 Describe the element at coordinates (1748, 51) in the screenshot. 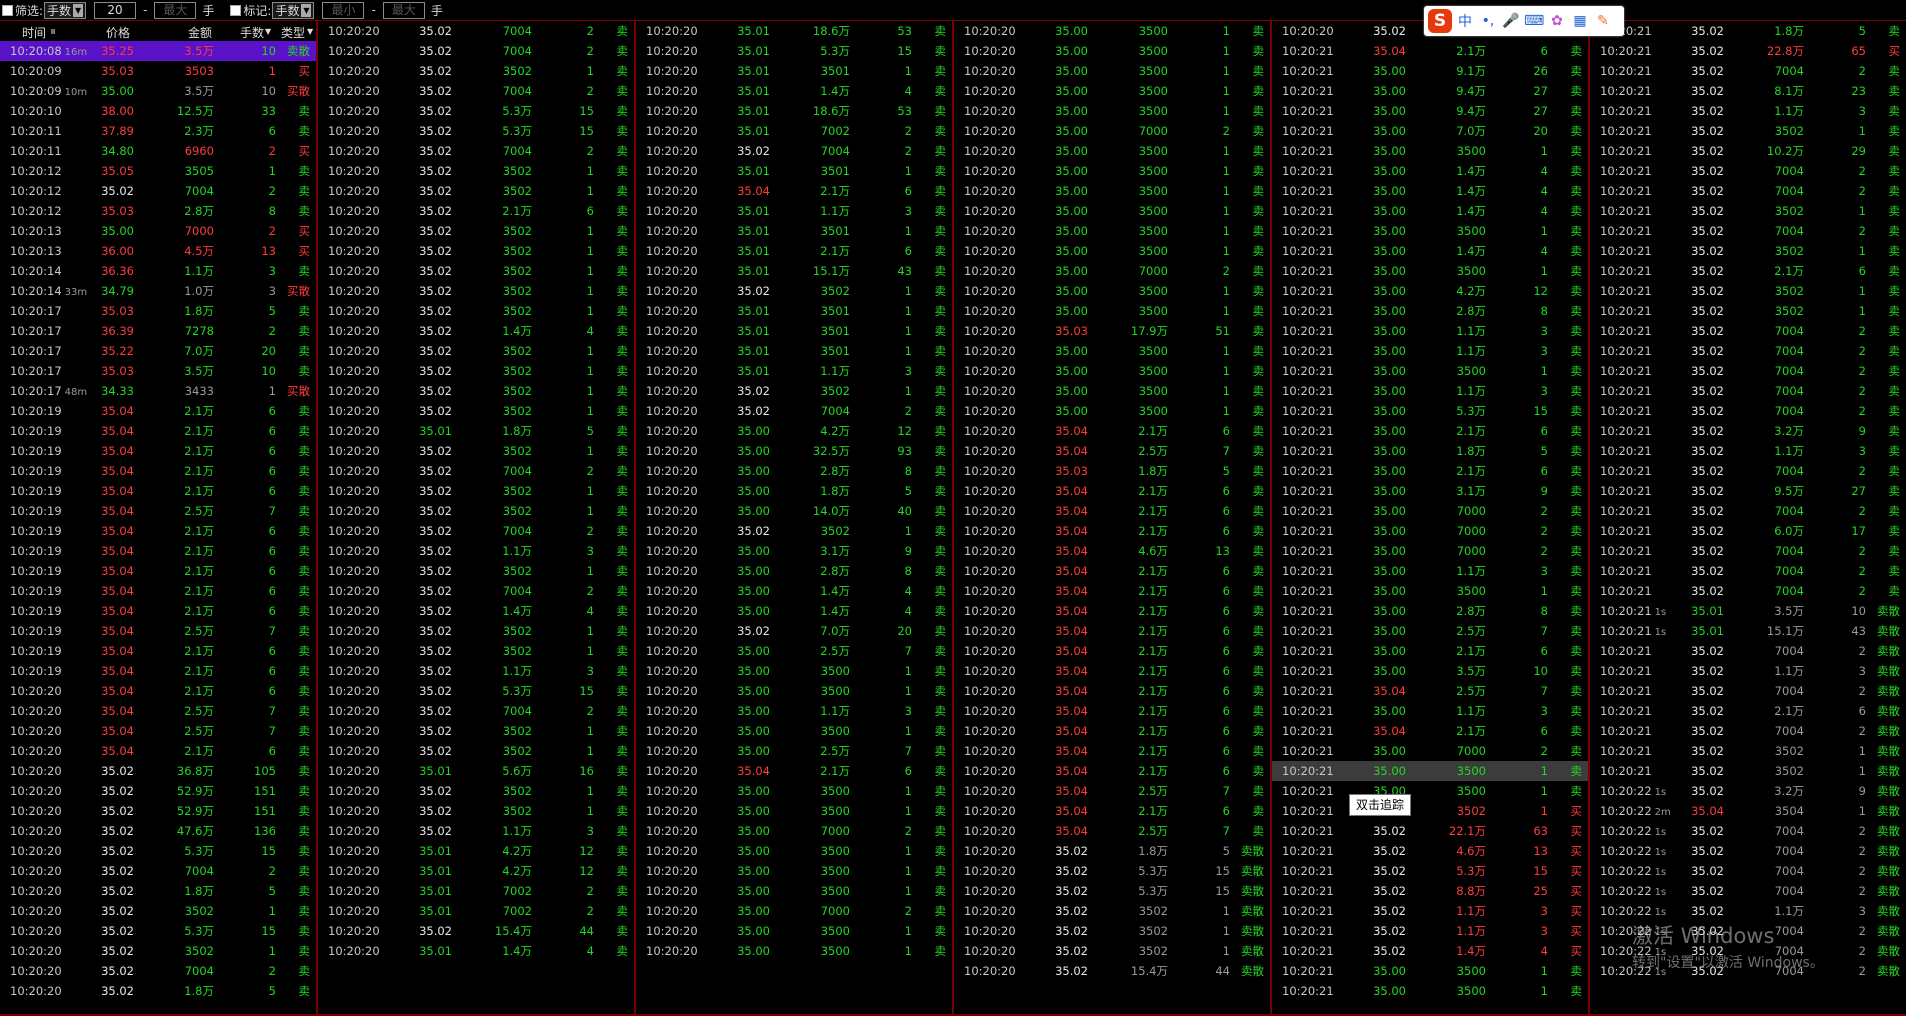

I see `tick-row: 10:20:21 35.02 22.8万 65 买` at that location.